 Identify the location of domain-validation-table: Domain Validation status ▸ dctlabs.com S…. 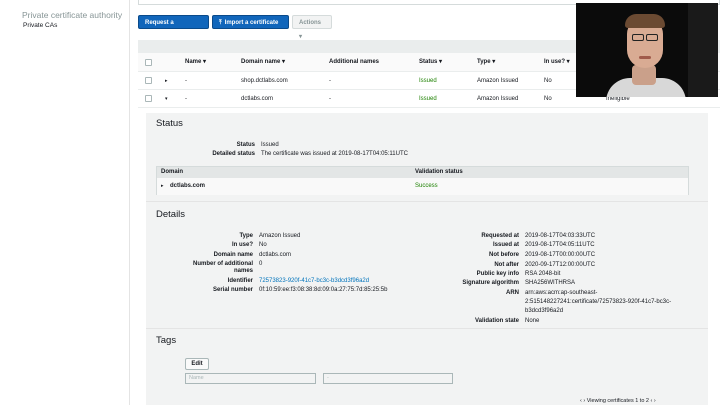
(422, 180).